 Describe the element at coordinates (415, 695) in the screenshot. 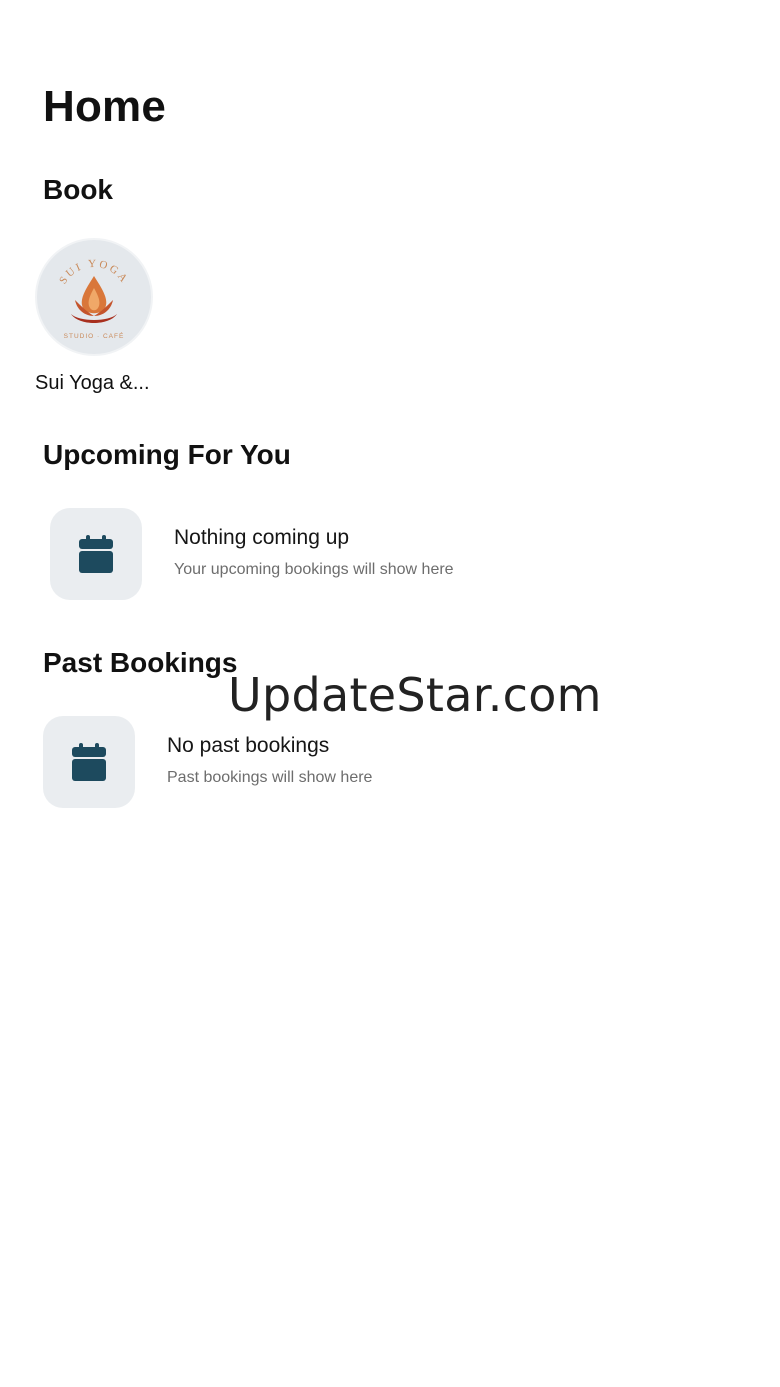

I see `watermark-text: UpdateStar.com` at that location.